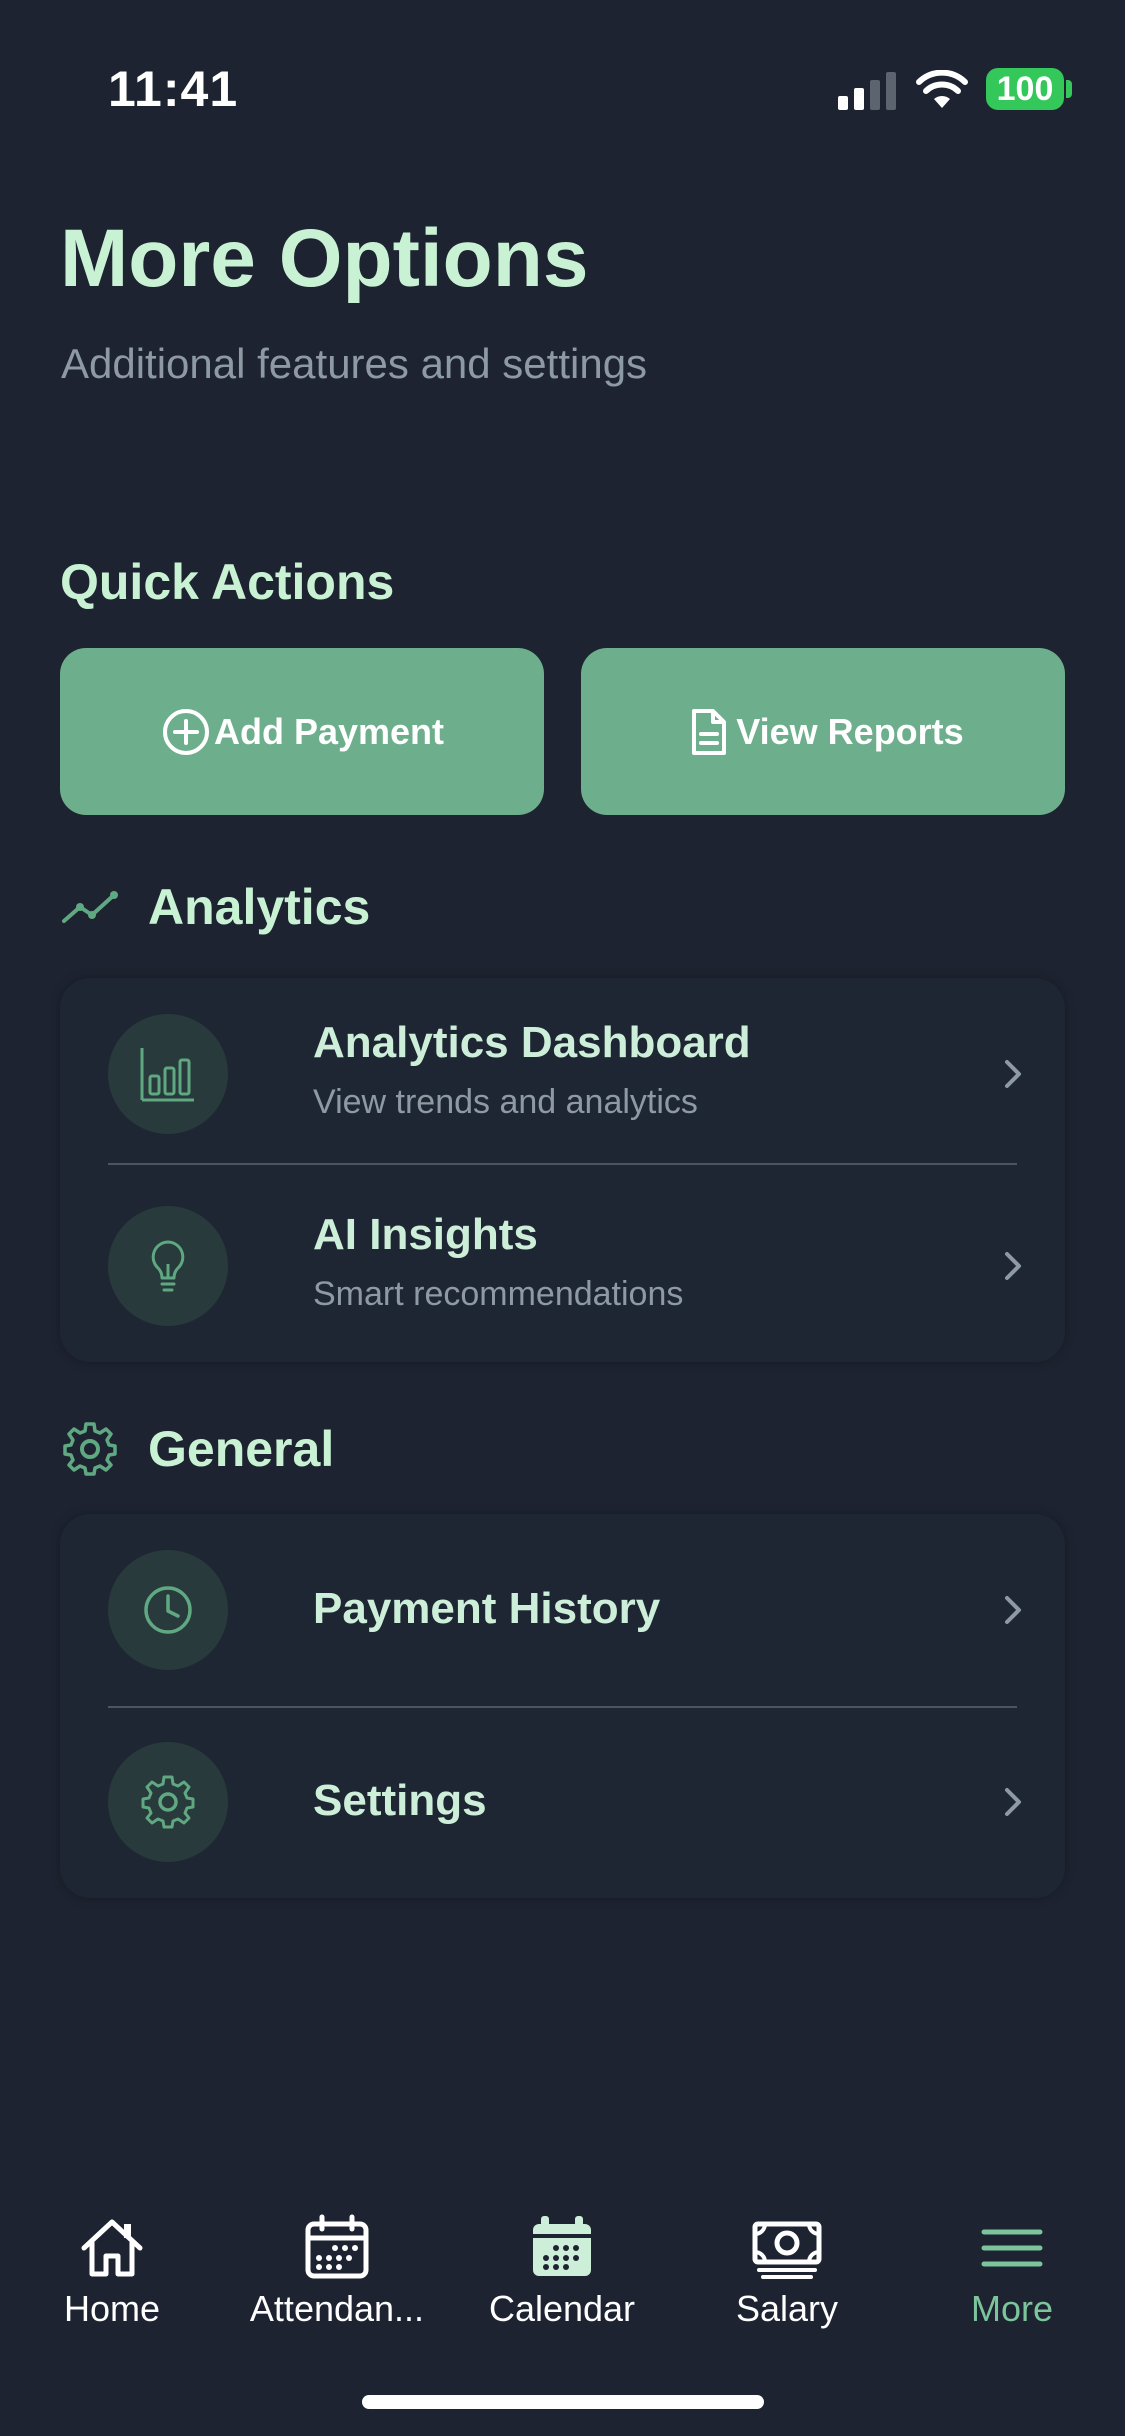 This screenshot has height=2436, width=1125. Describe the element at coordinates (867, 91) in the screenshot. I see `cellular-signal-icon` at that location.